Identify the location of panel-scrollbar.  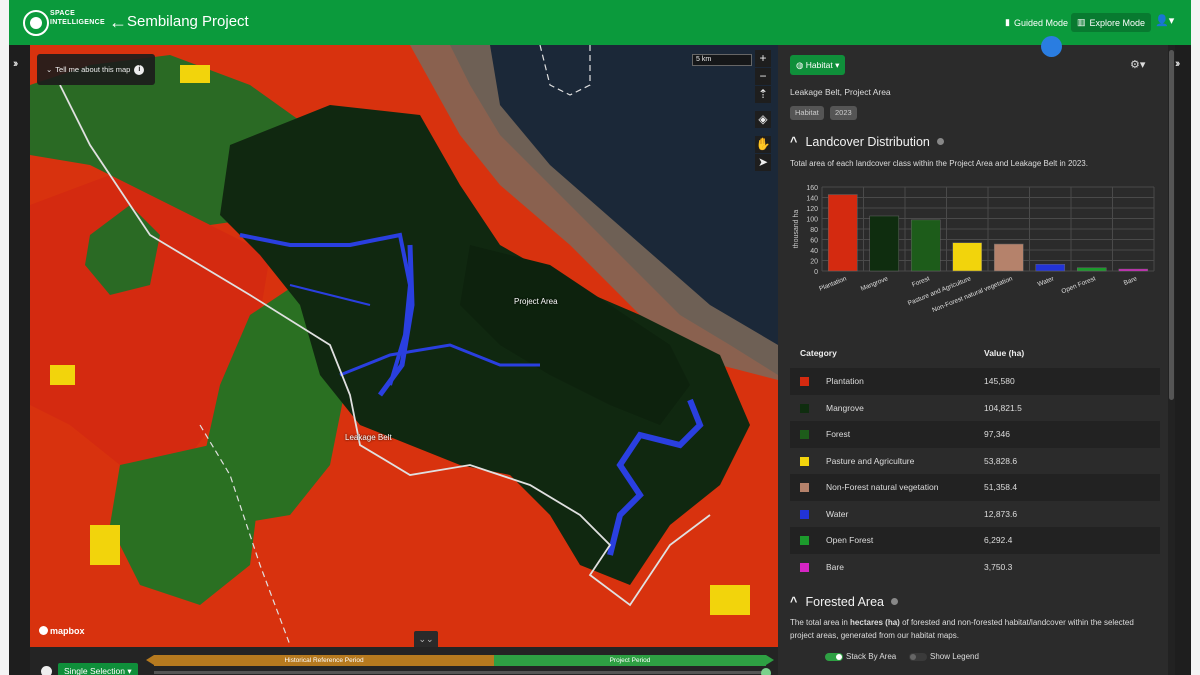
(1171, 360).